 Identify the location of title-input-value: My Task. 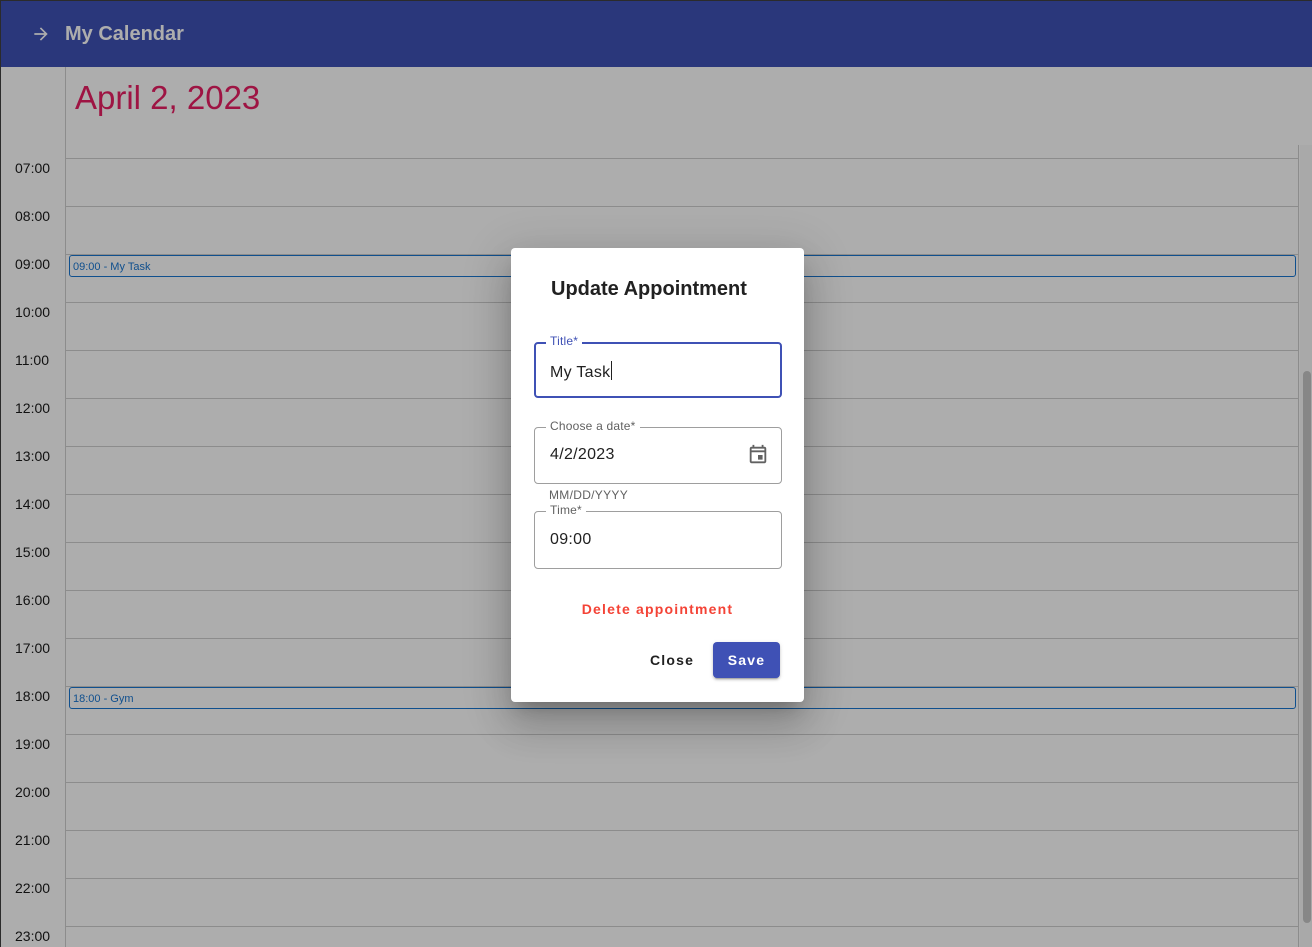
(580, 372).